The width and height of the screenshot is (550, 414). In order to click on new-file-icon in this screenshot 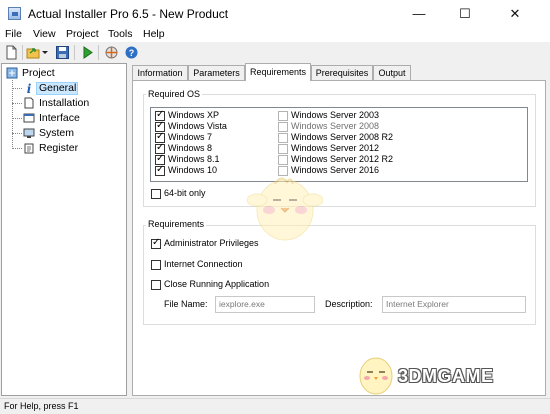, I will do `click(11, 52)`.